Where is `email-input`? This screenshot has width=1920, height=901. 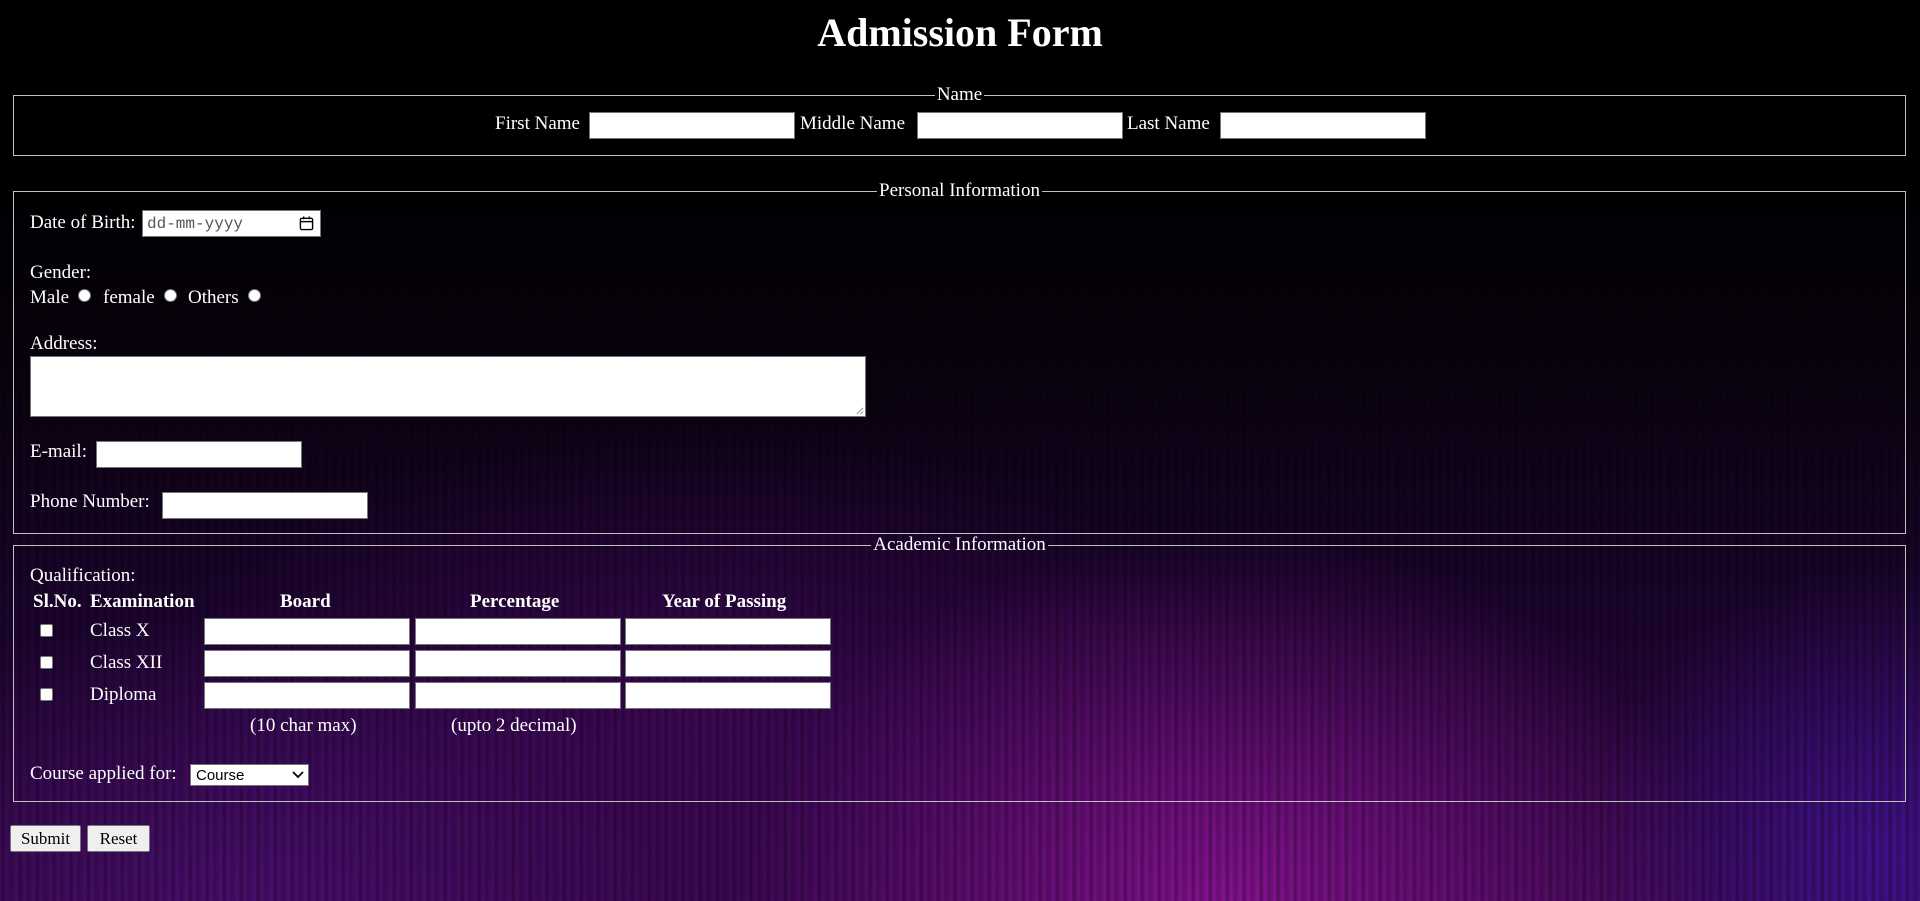
email-input is located at coordinates (199, 454).